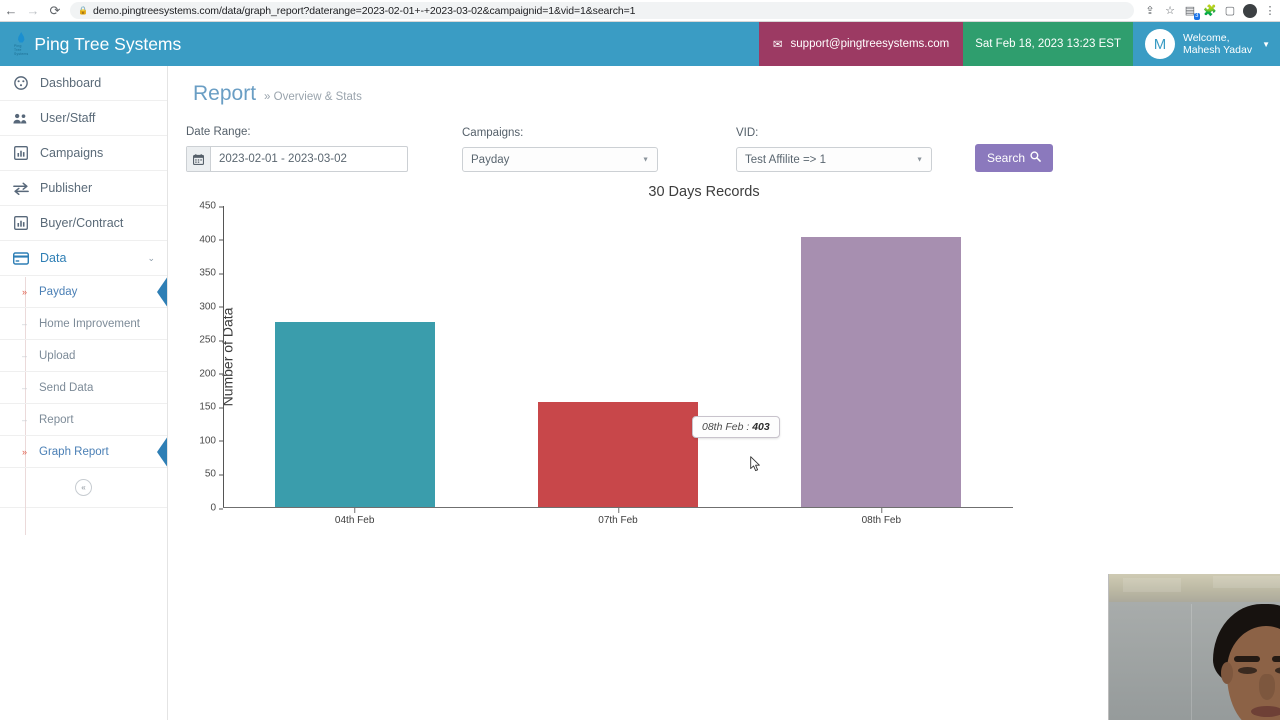  I want to click on user-menu: M Welcome, Mahesh Yadav ▼, so click(1206, 44).